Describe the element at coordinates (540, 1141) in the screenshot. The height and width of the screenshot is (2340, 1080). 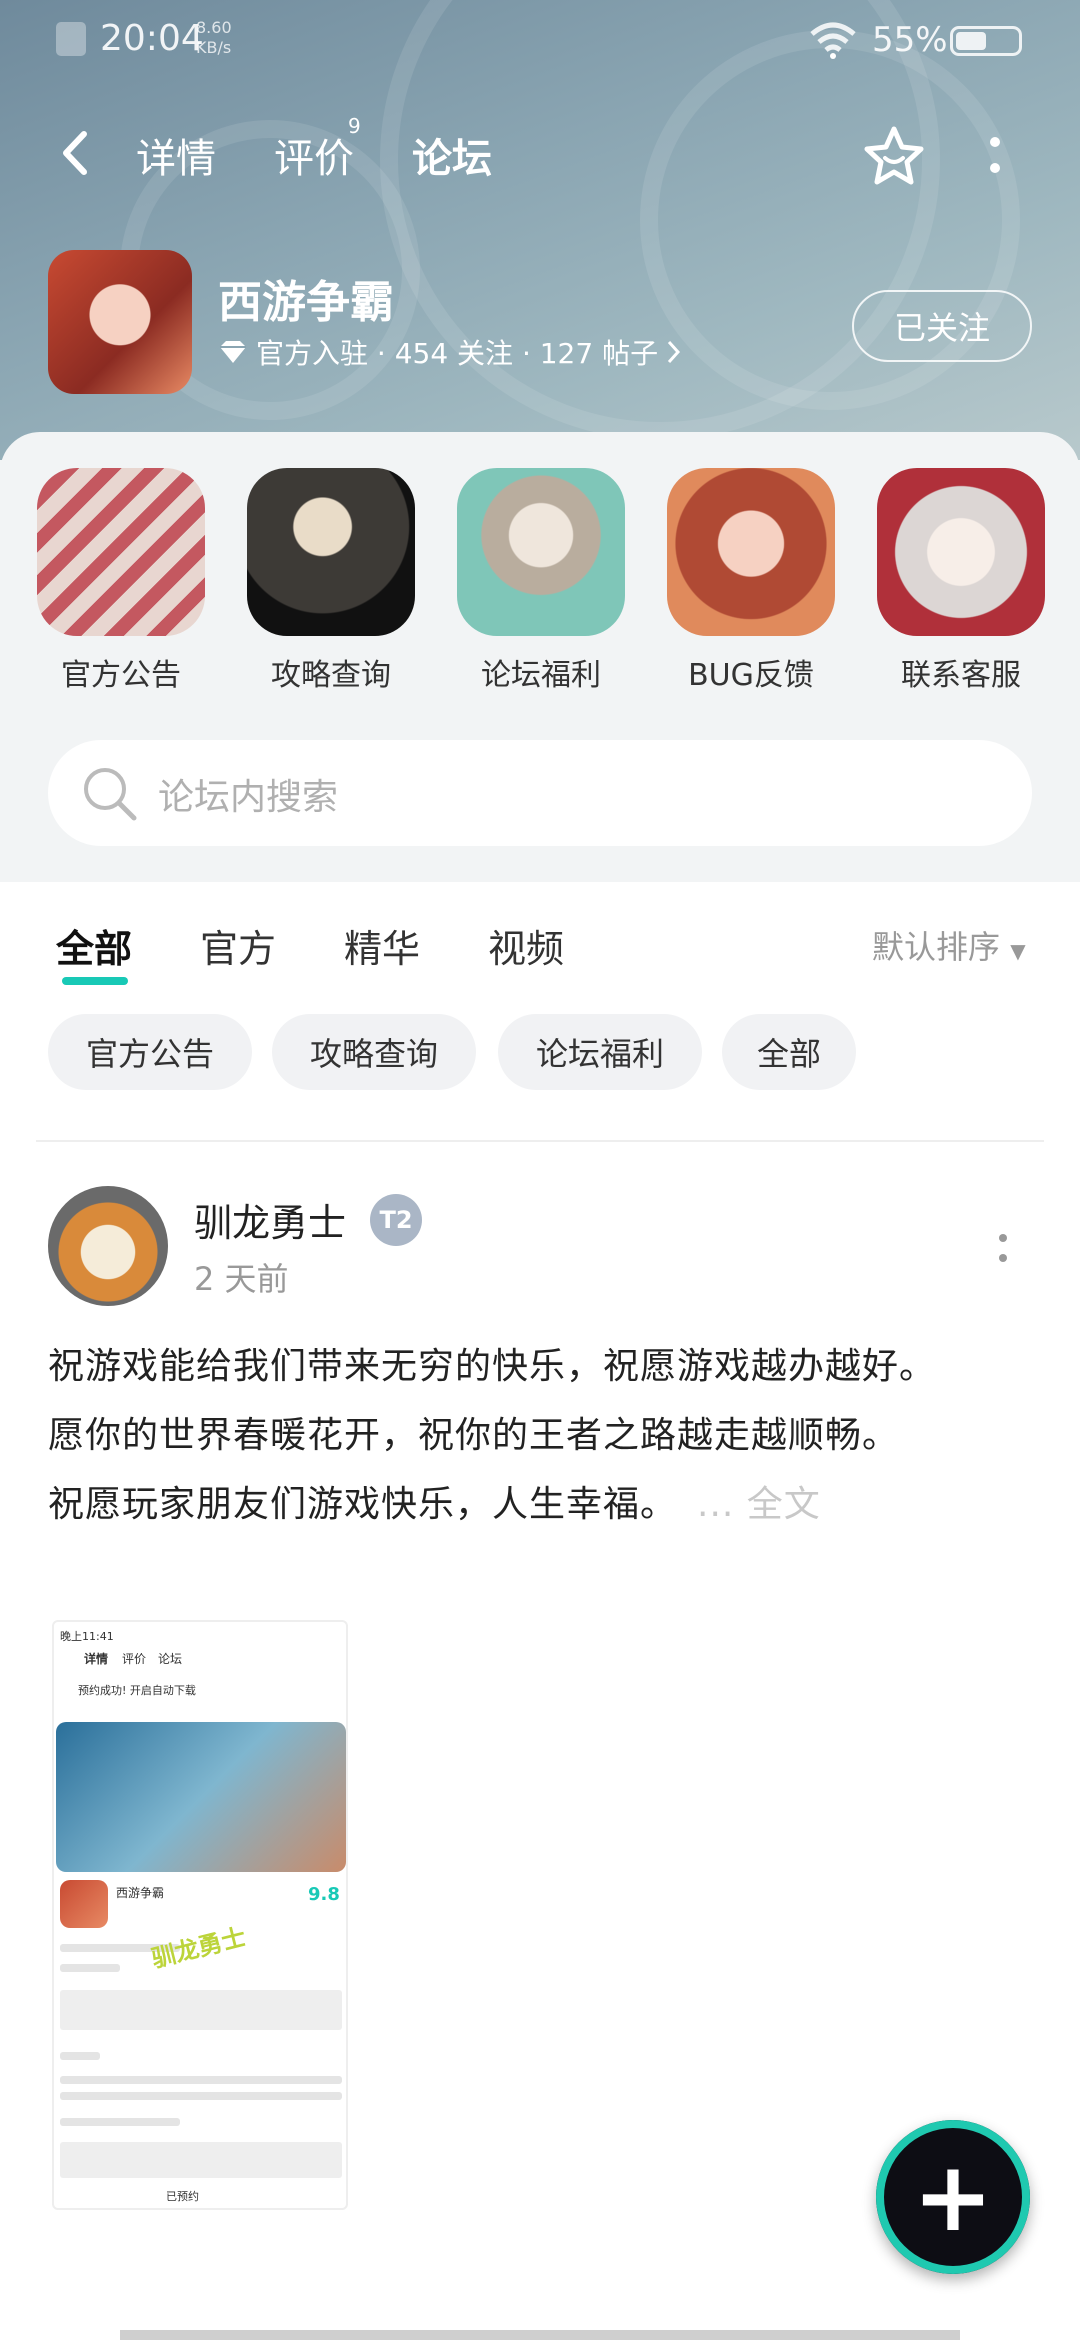
I see `divider` at that location.